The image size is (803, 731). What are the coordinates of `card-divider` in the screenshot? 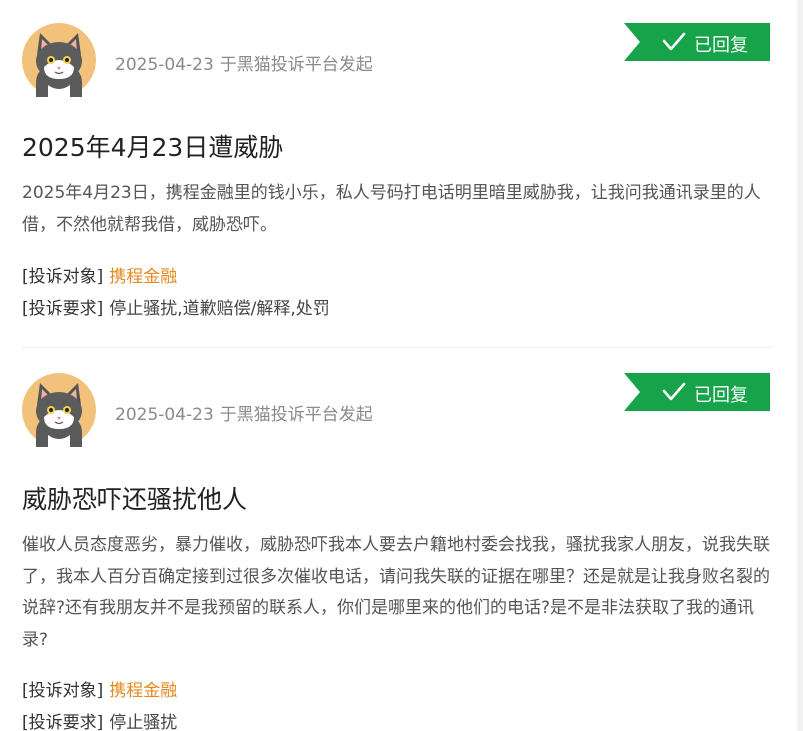 It's located at (397, 347).